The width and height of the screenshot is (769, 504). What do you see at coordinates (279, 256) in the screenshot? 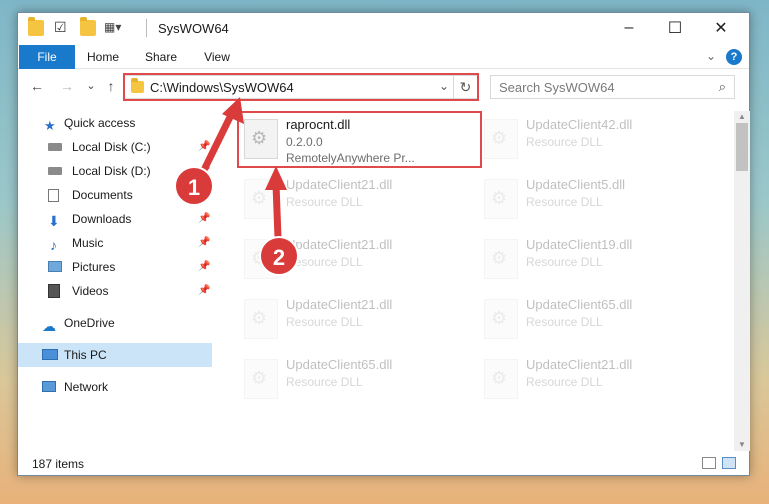
I see `callout-step-2: 2` at bounding box center [279, 256].